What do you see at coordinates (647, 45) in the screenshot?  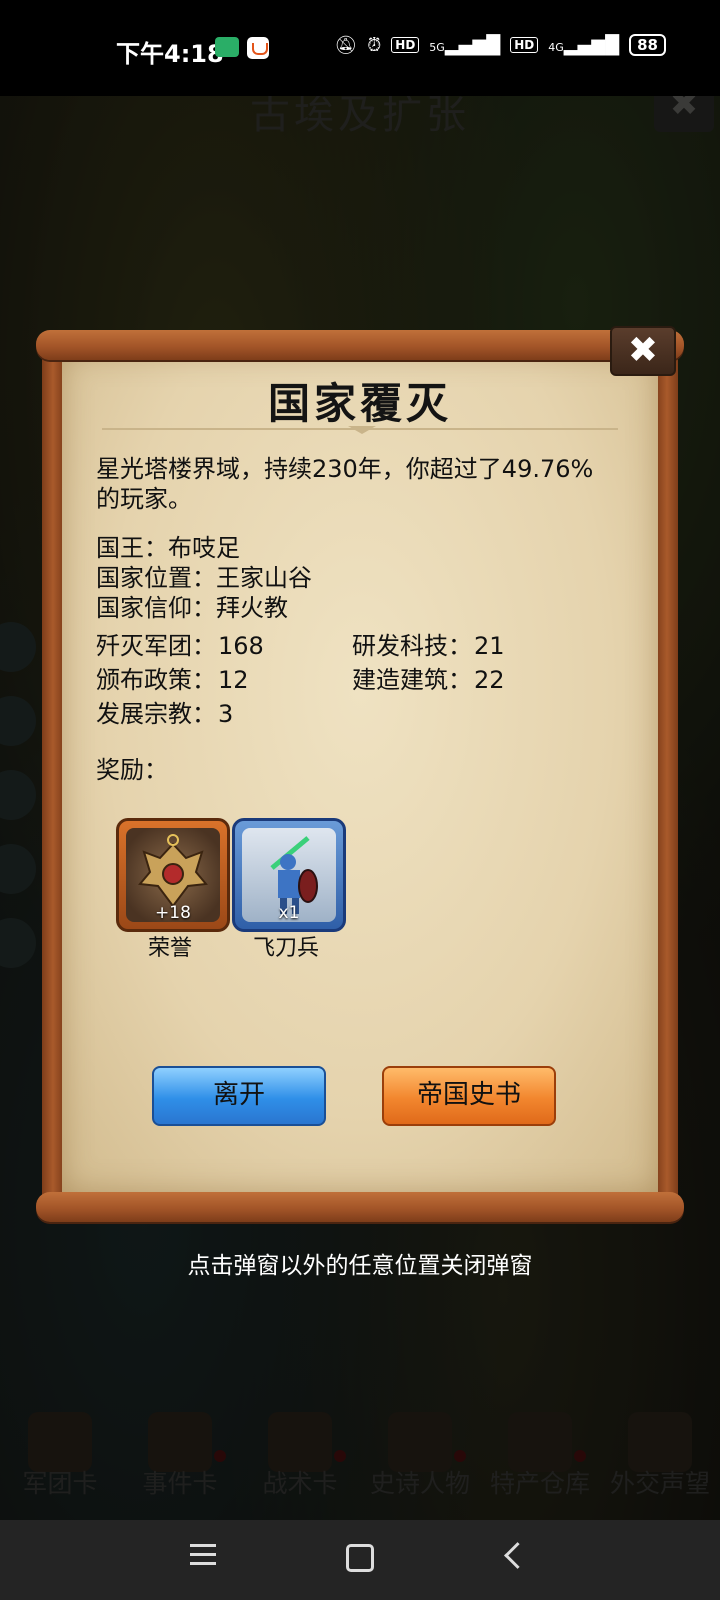 I see `battery-icon: 88` at bounding box center [647, 45].